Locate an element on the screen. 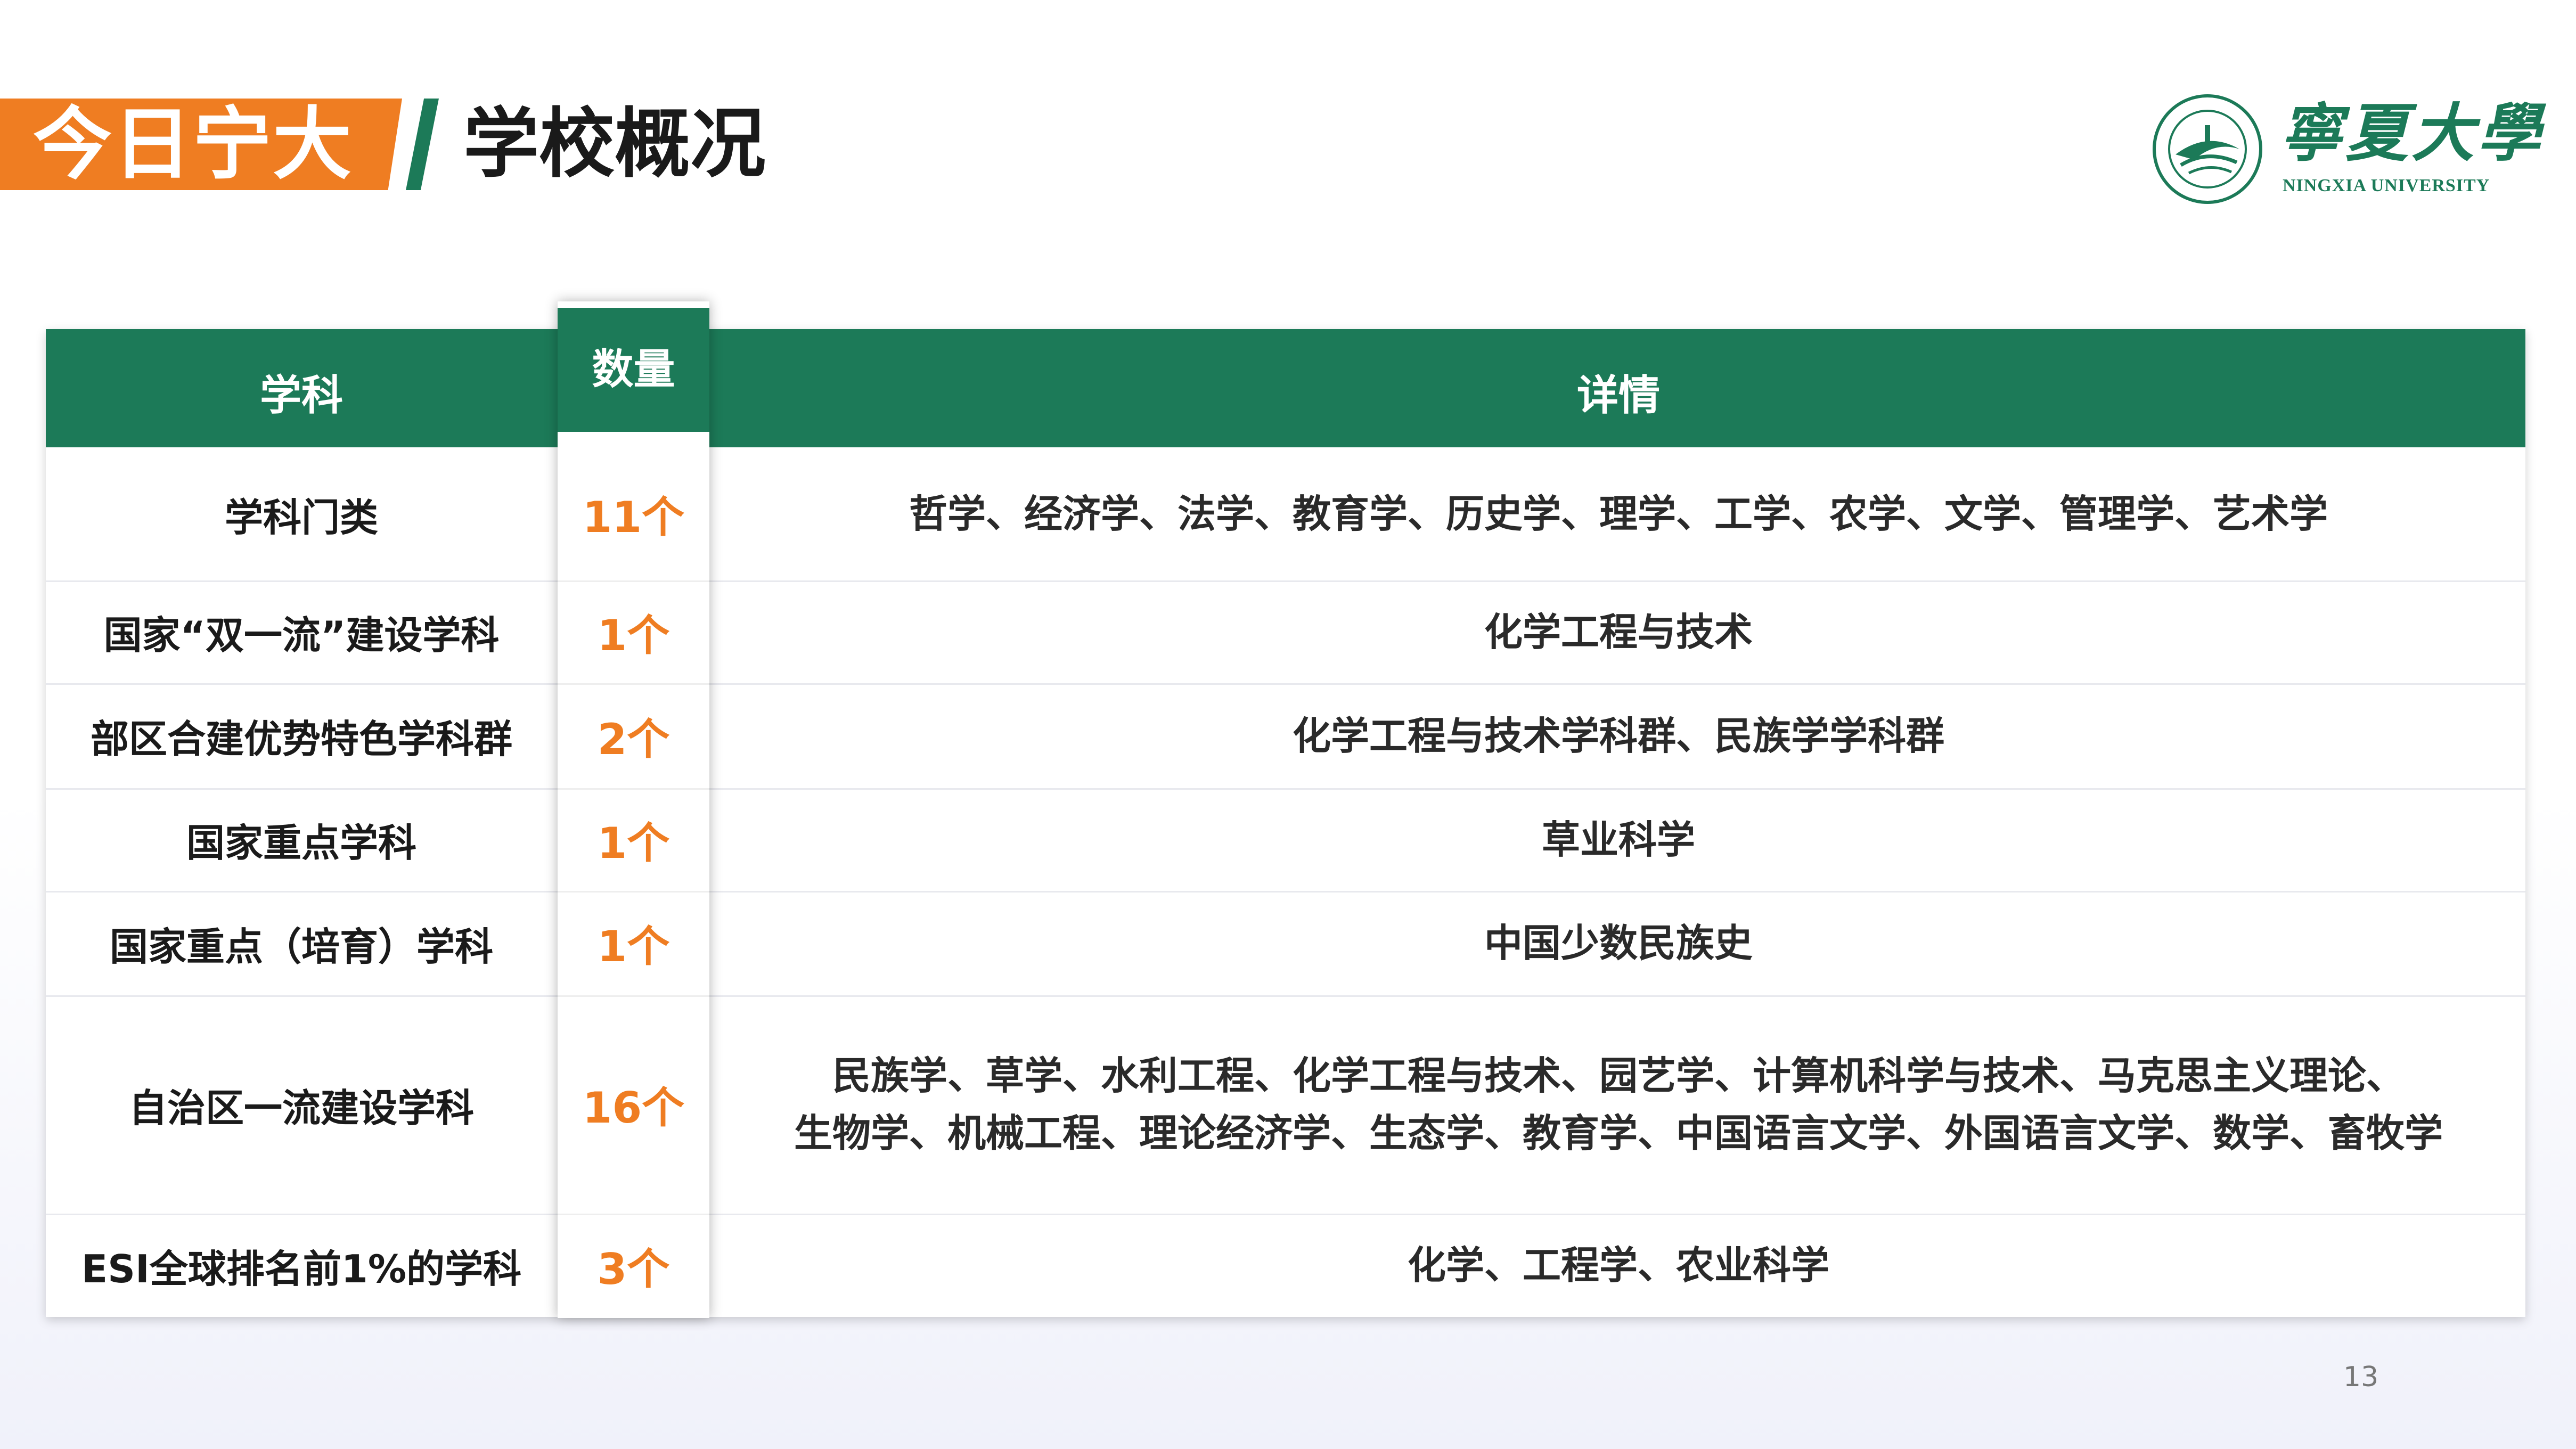 Image resolution: width=2576 pixels, height=1449 pixels. row-details: 草业科学 is located at coordinates (1618, 839).